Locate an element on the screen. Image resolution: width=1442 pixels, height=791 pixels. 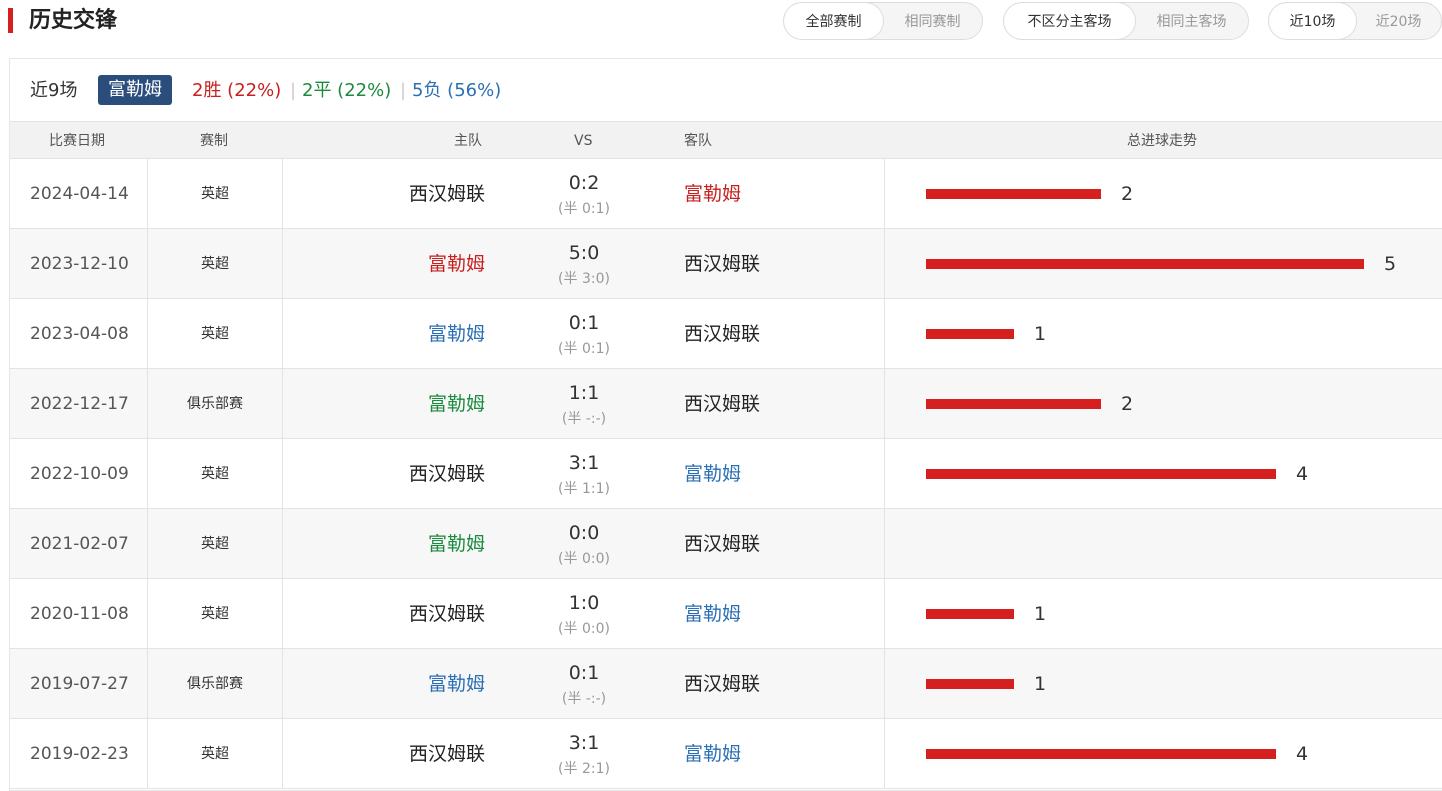
count-filter: 近10场 近20场 is located at coordinates (1355, 21).